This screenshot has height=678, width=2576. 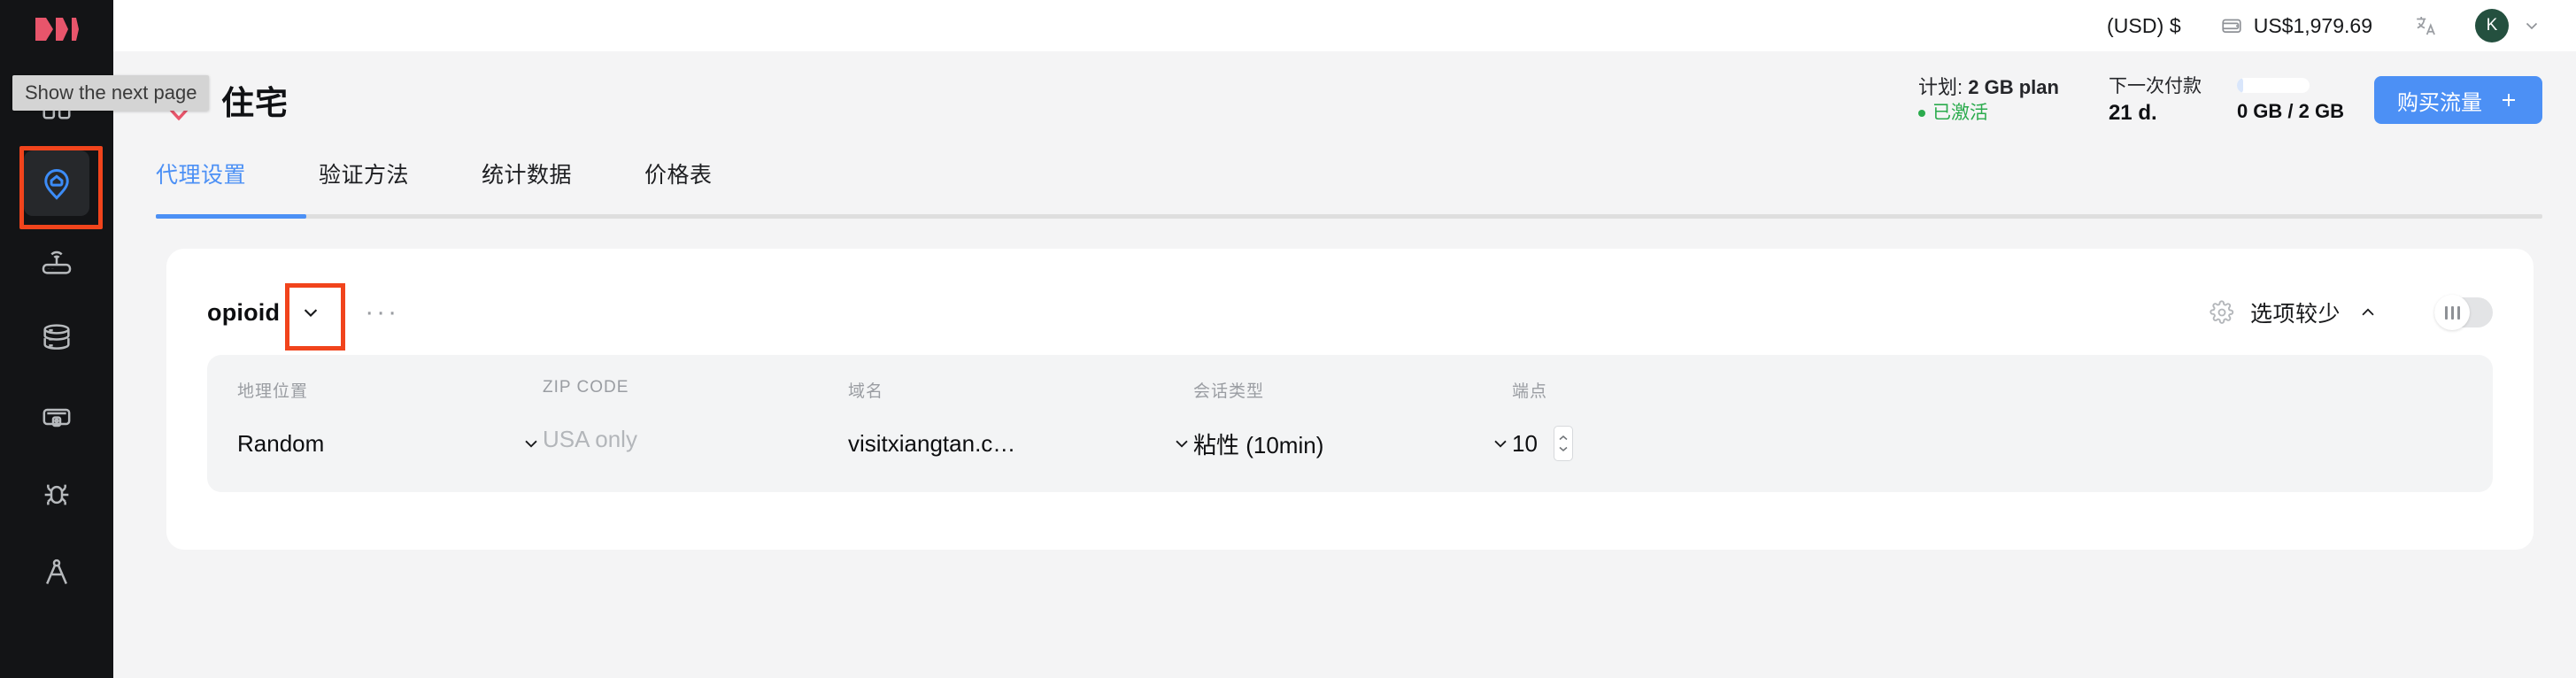 I want to click on sidebar-item-compass, so click(x=56, y=572).